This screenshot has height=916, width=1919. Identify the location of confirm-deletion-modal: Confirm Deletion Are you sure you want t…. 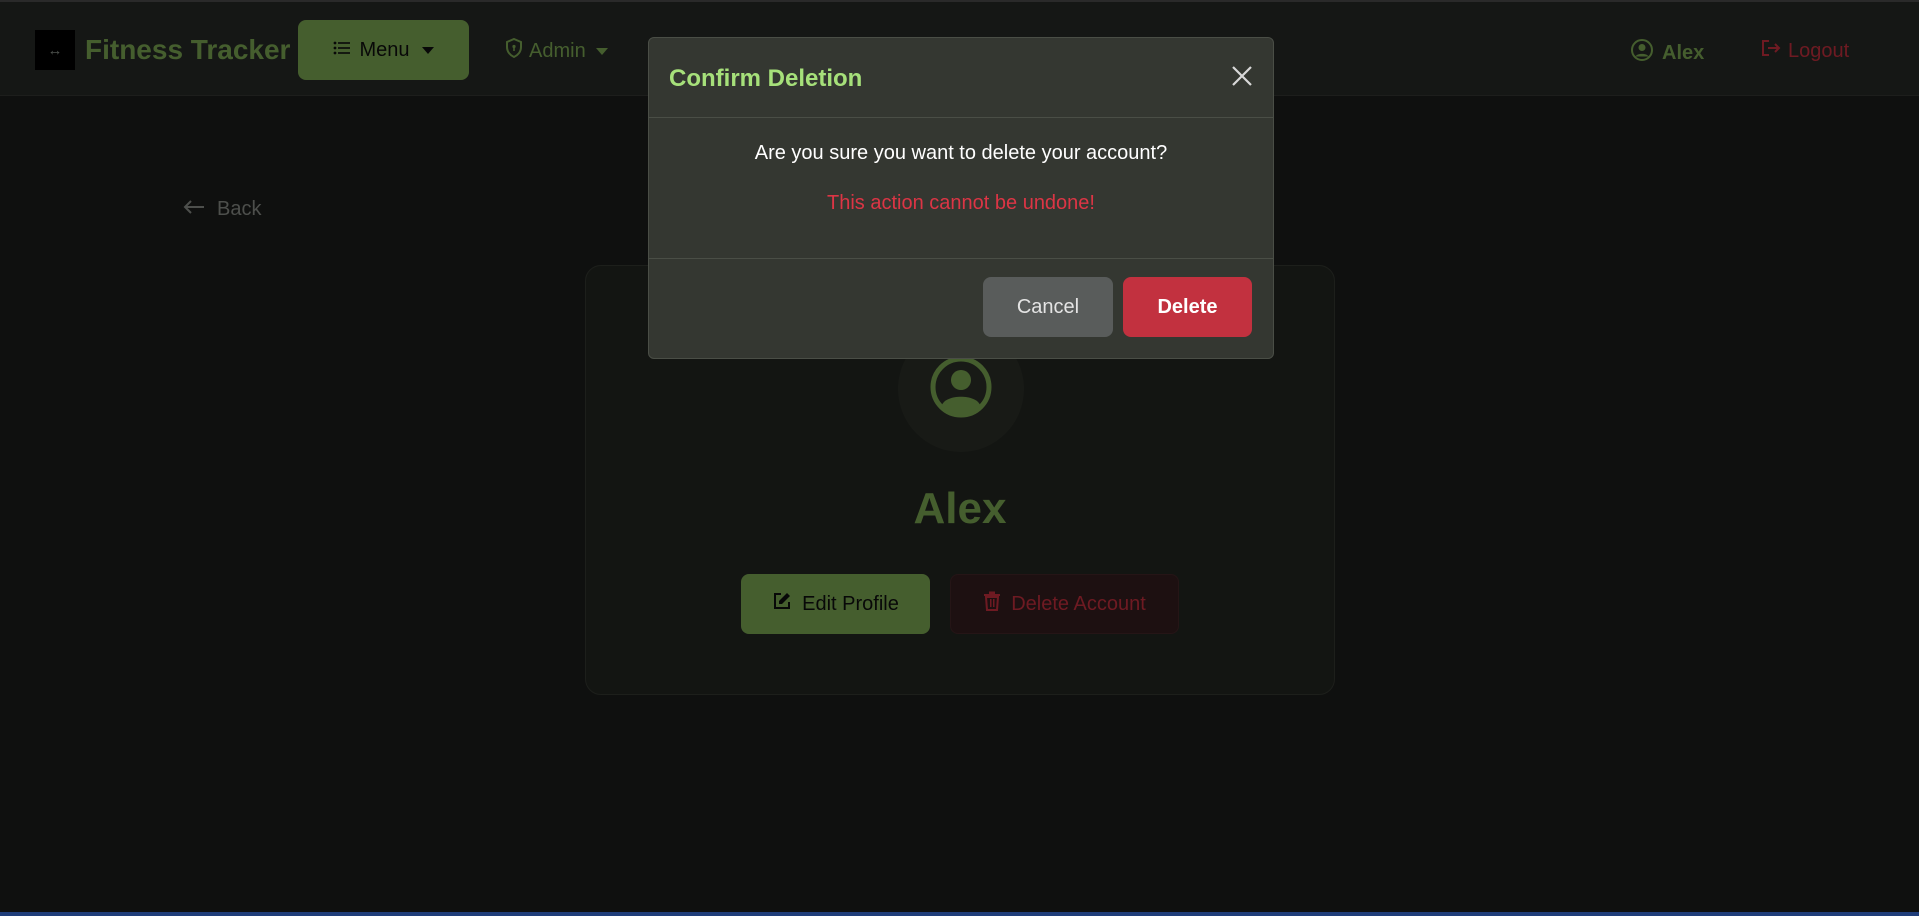
(961, 198).